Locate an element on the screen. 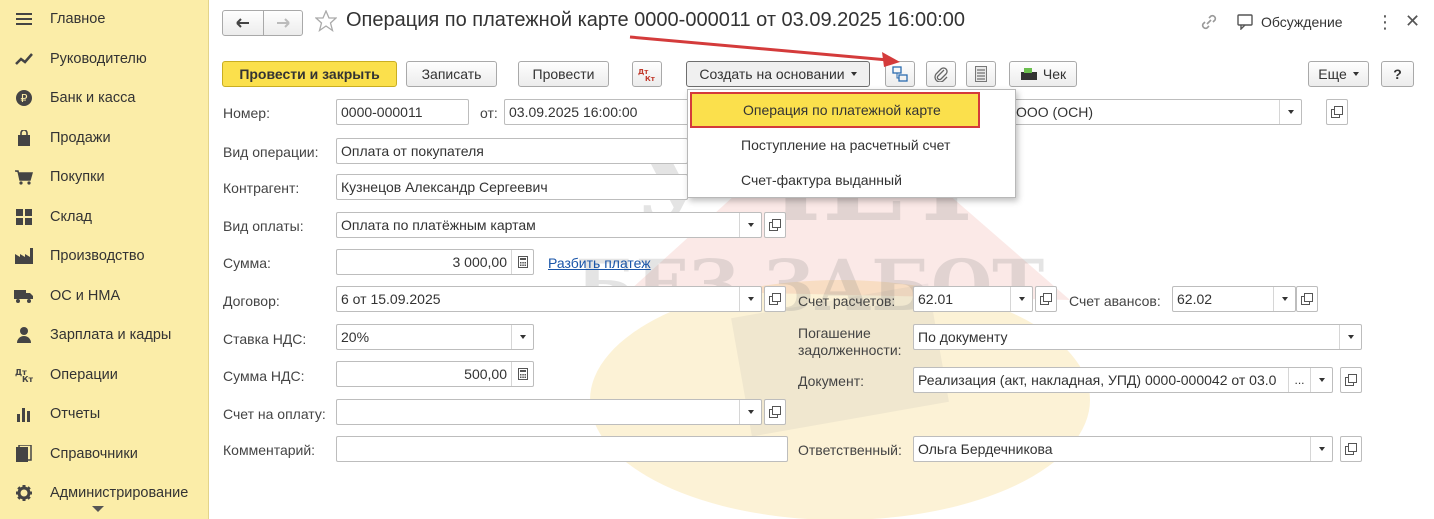 This screenshot has height=519, width=1434. open-advance-account-button is located at coordinates (1307, 299).